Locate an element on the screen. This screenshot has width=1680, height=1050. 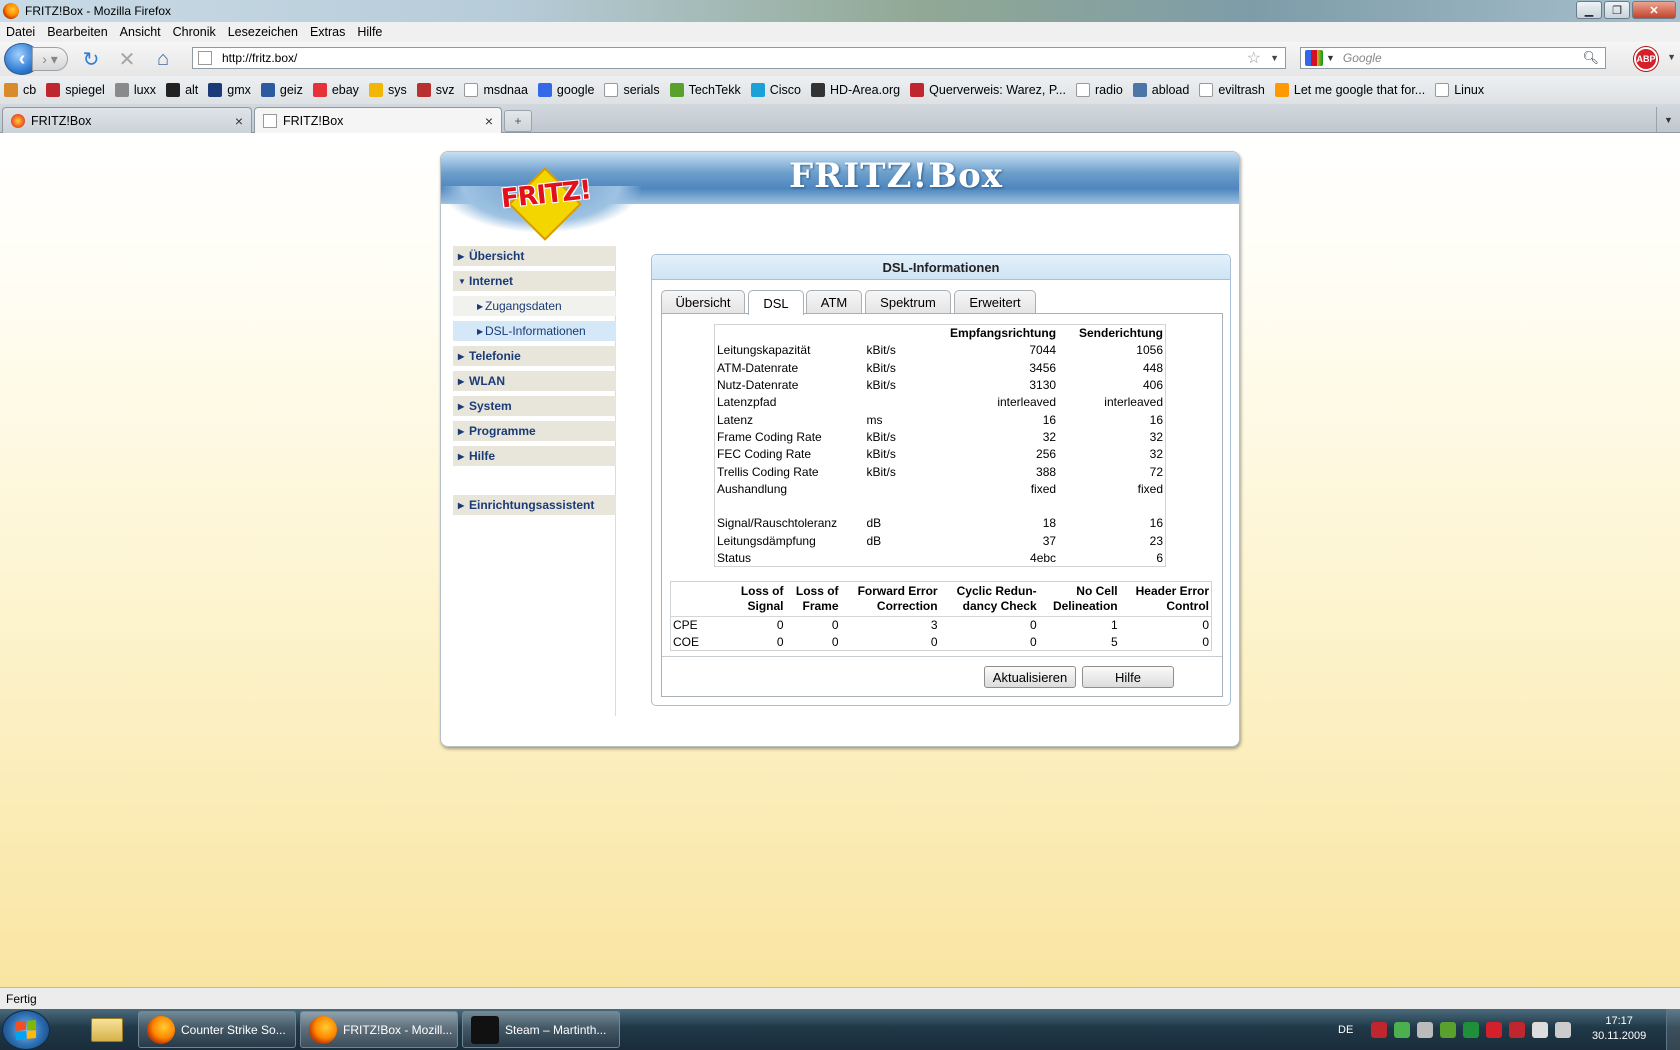
menu-chronik: Chronik is located at coordinates (194, 32).